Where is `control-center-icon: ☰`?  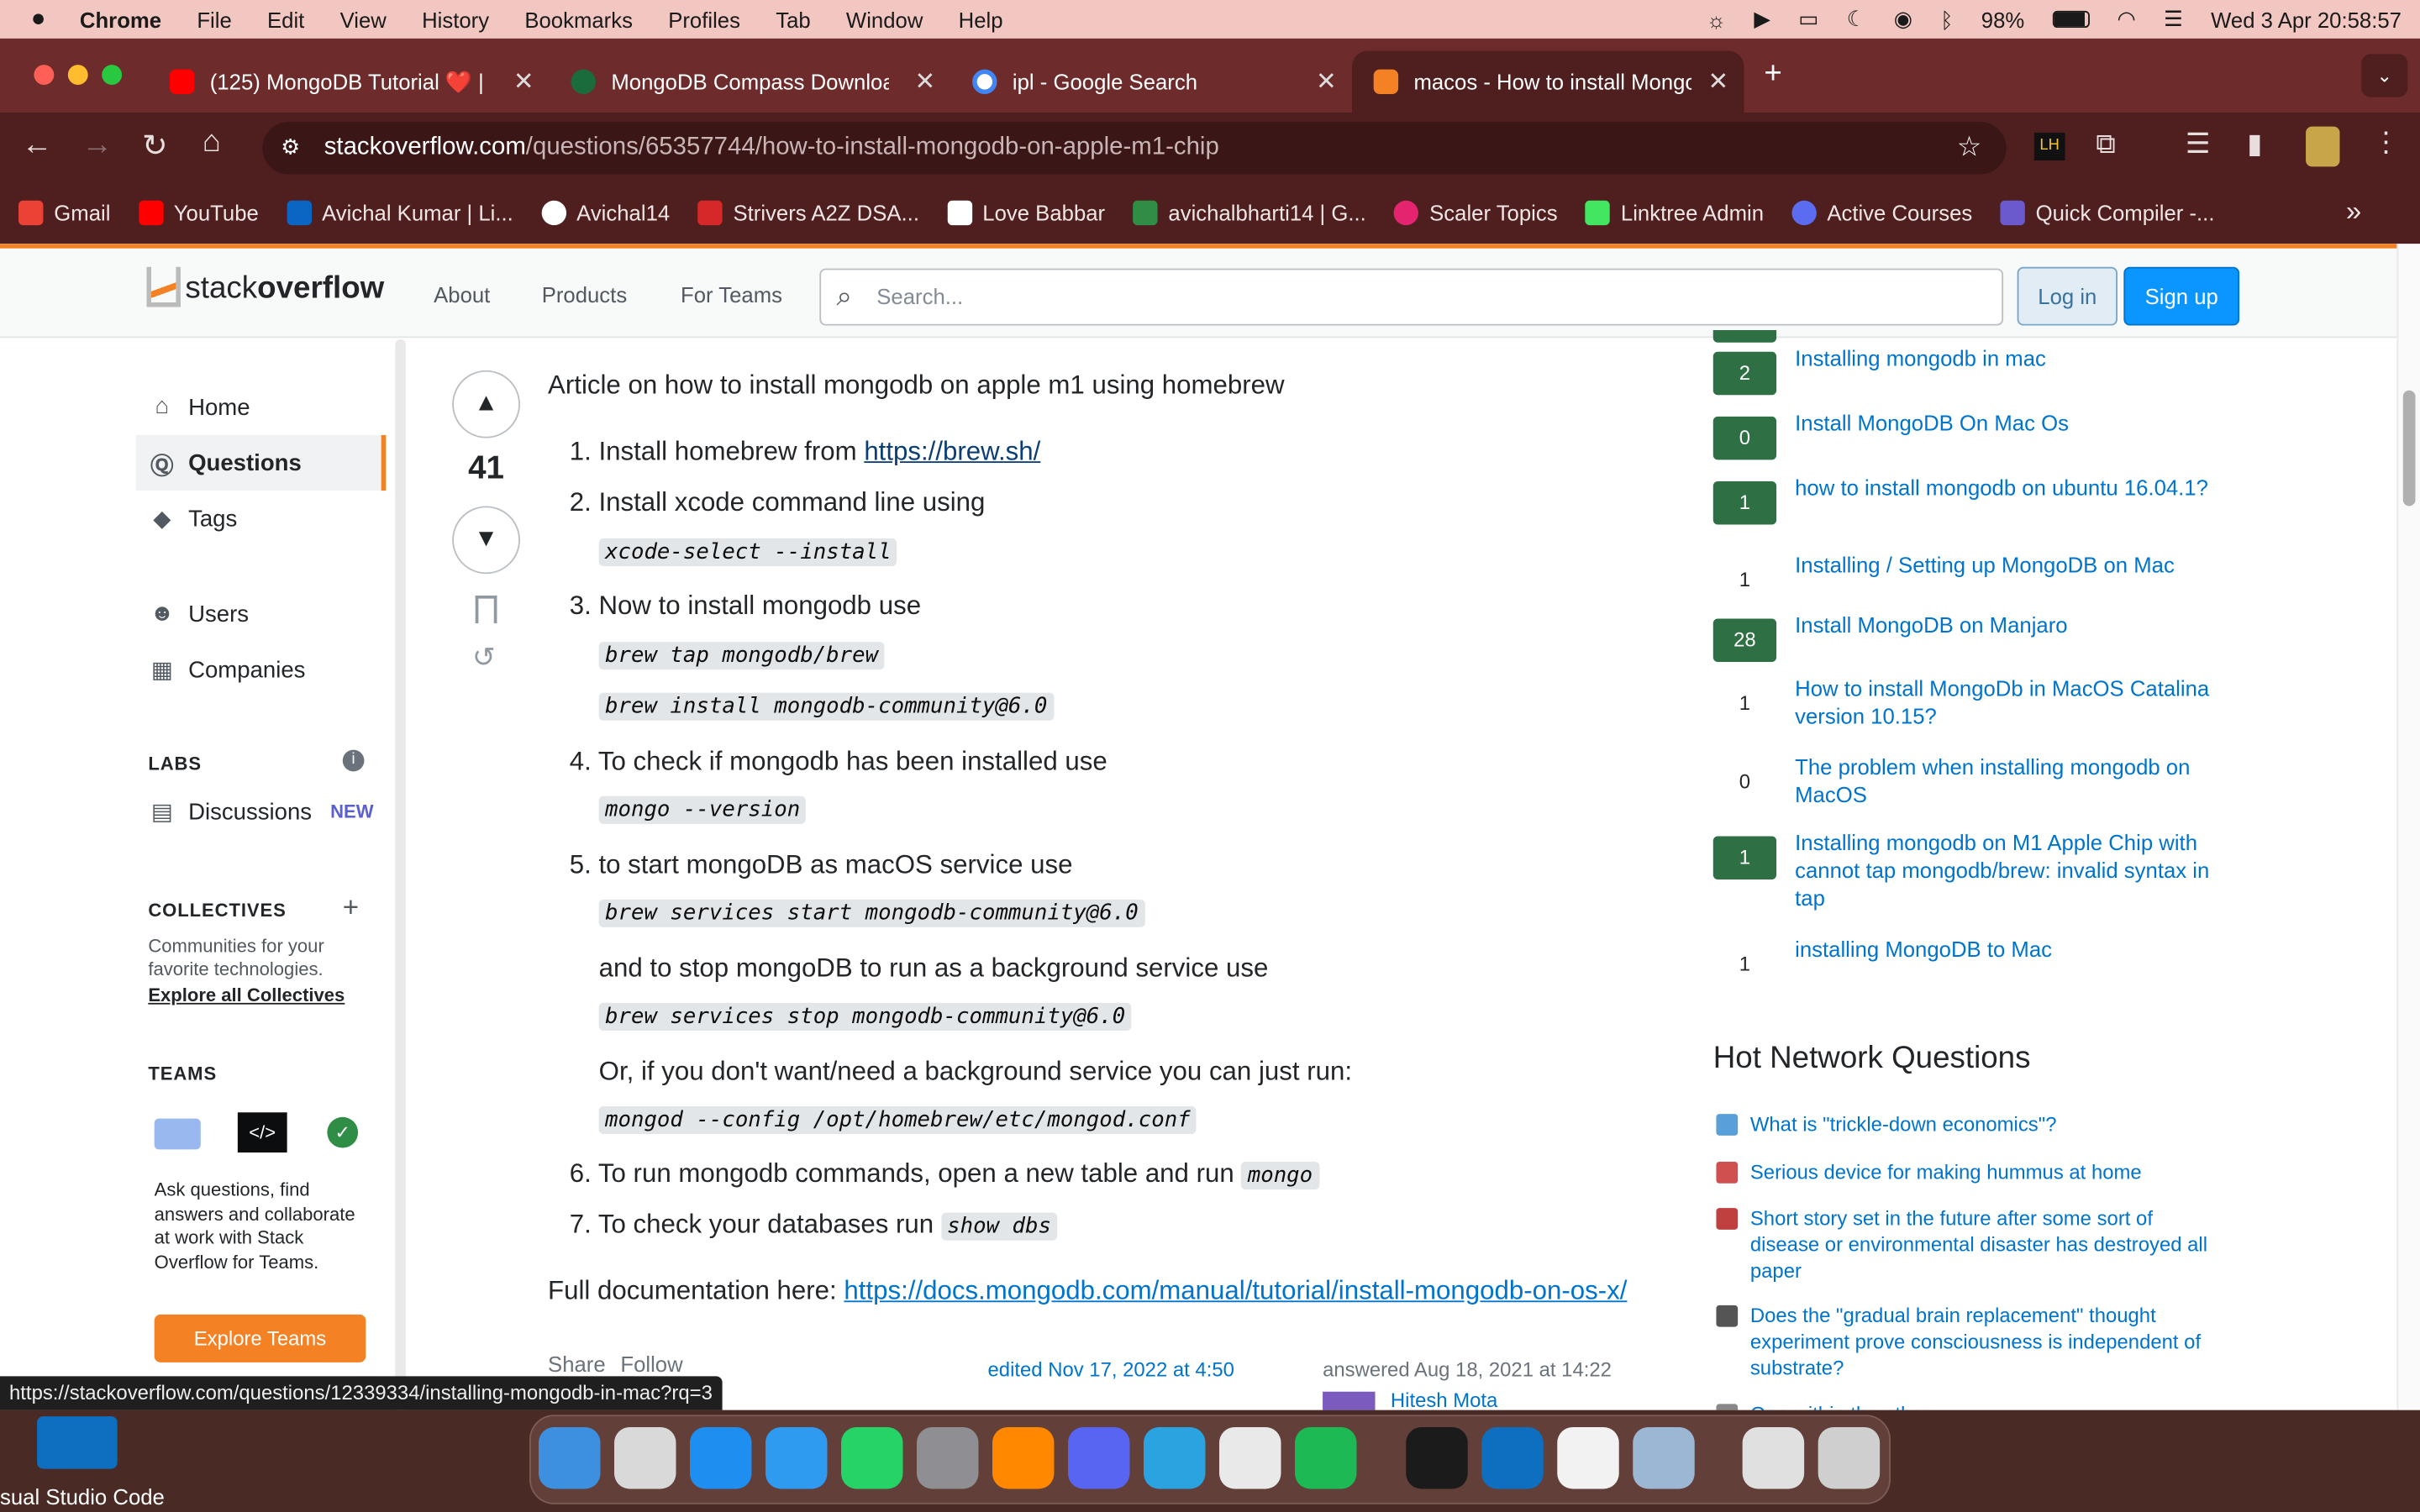 control-center-icon: ☰ is located at coordinates (2173, 19).